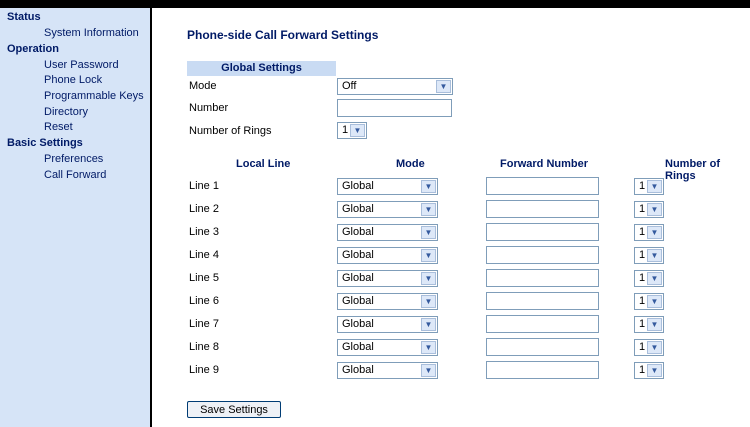 This screenshot has height=427, width=750. I want to click on sidebar-item-user-password: User Password, so click(81, 65).